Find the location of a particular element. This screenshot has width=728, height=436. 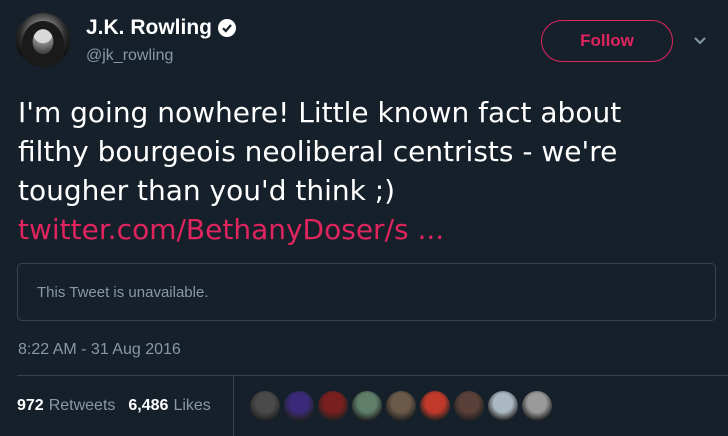

verified-badge-icon is located at coordinates (227, 28).